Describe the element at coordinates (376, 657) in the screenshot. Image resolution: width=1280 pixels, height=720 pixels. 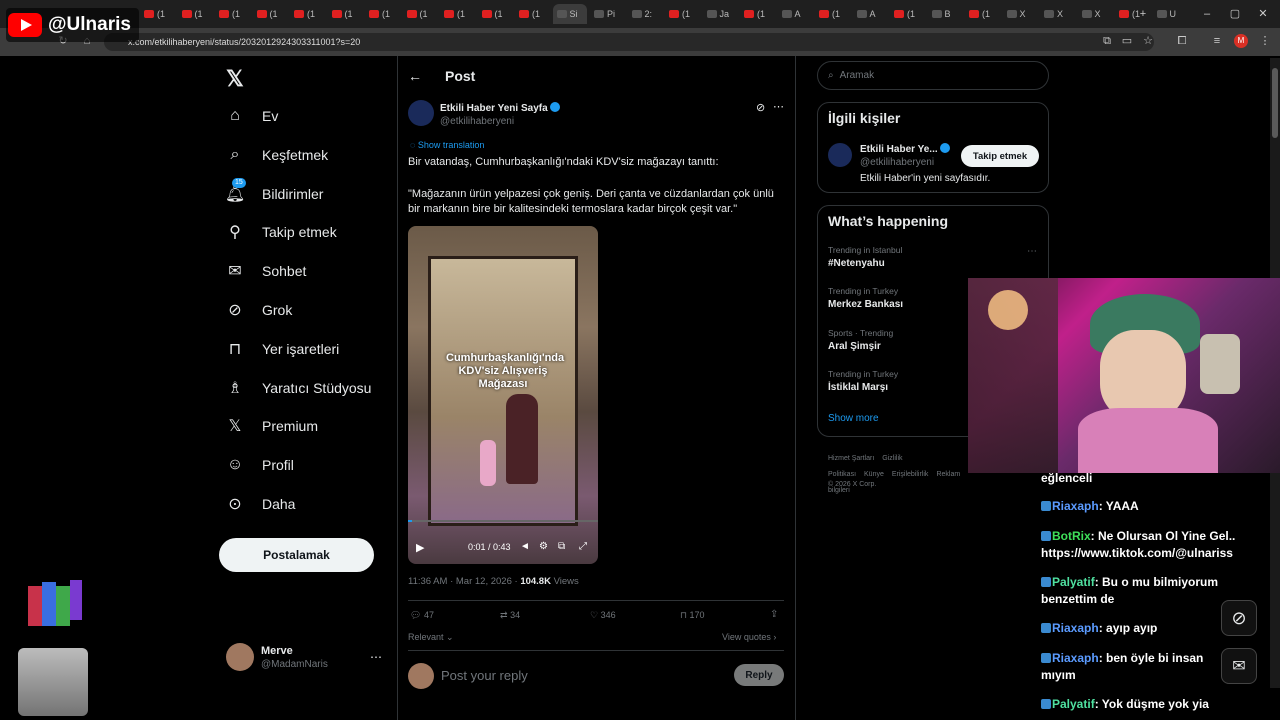
I see `account-more-icon: ⋯` at that location.